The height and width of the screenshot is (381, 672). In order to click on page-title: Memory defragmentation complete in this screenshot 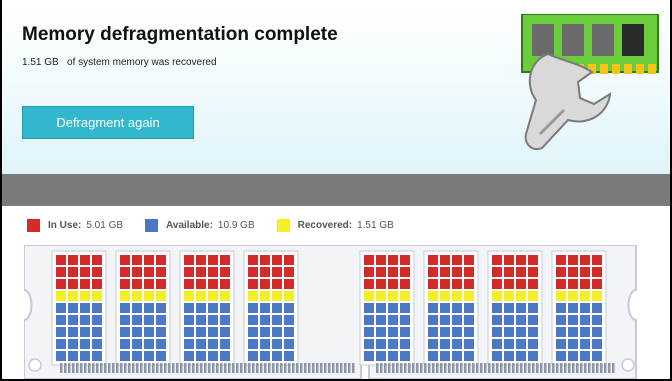, I will do `click(180, 34)`.